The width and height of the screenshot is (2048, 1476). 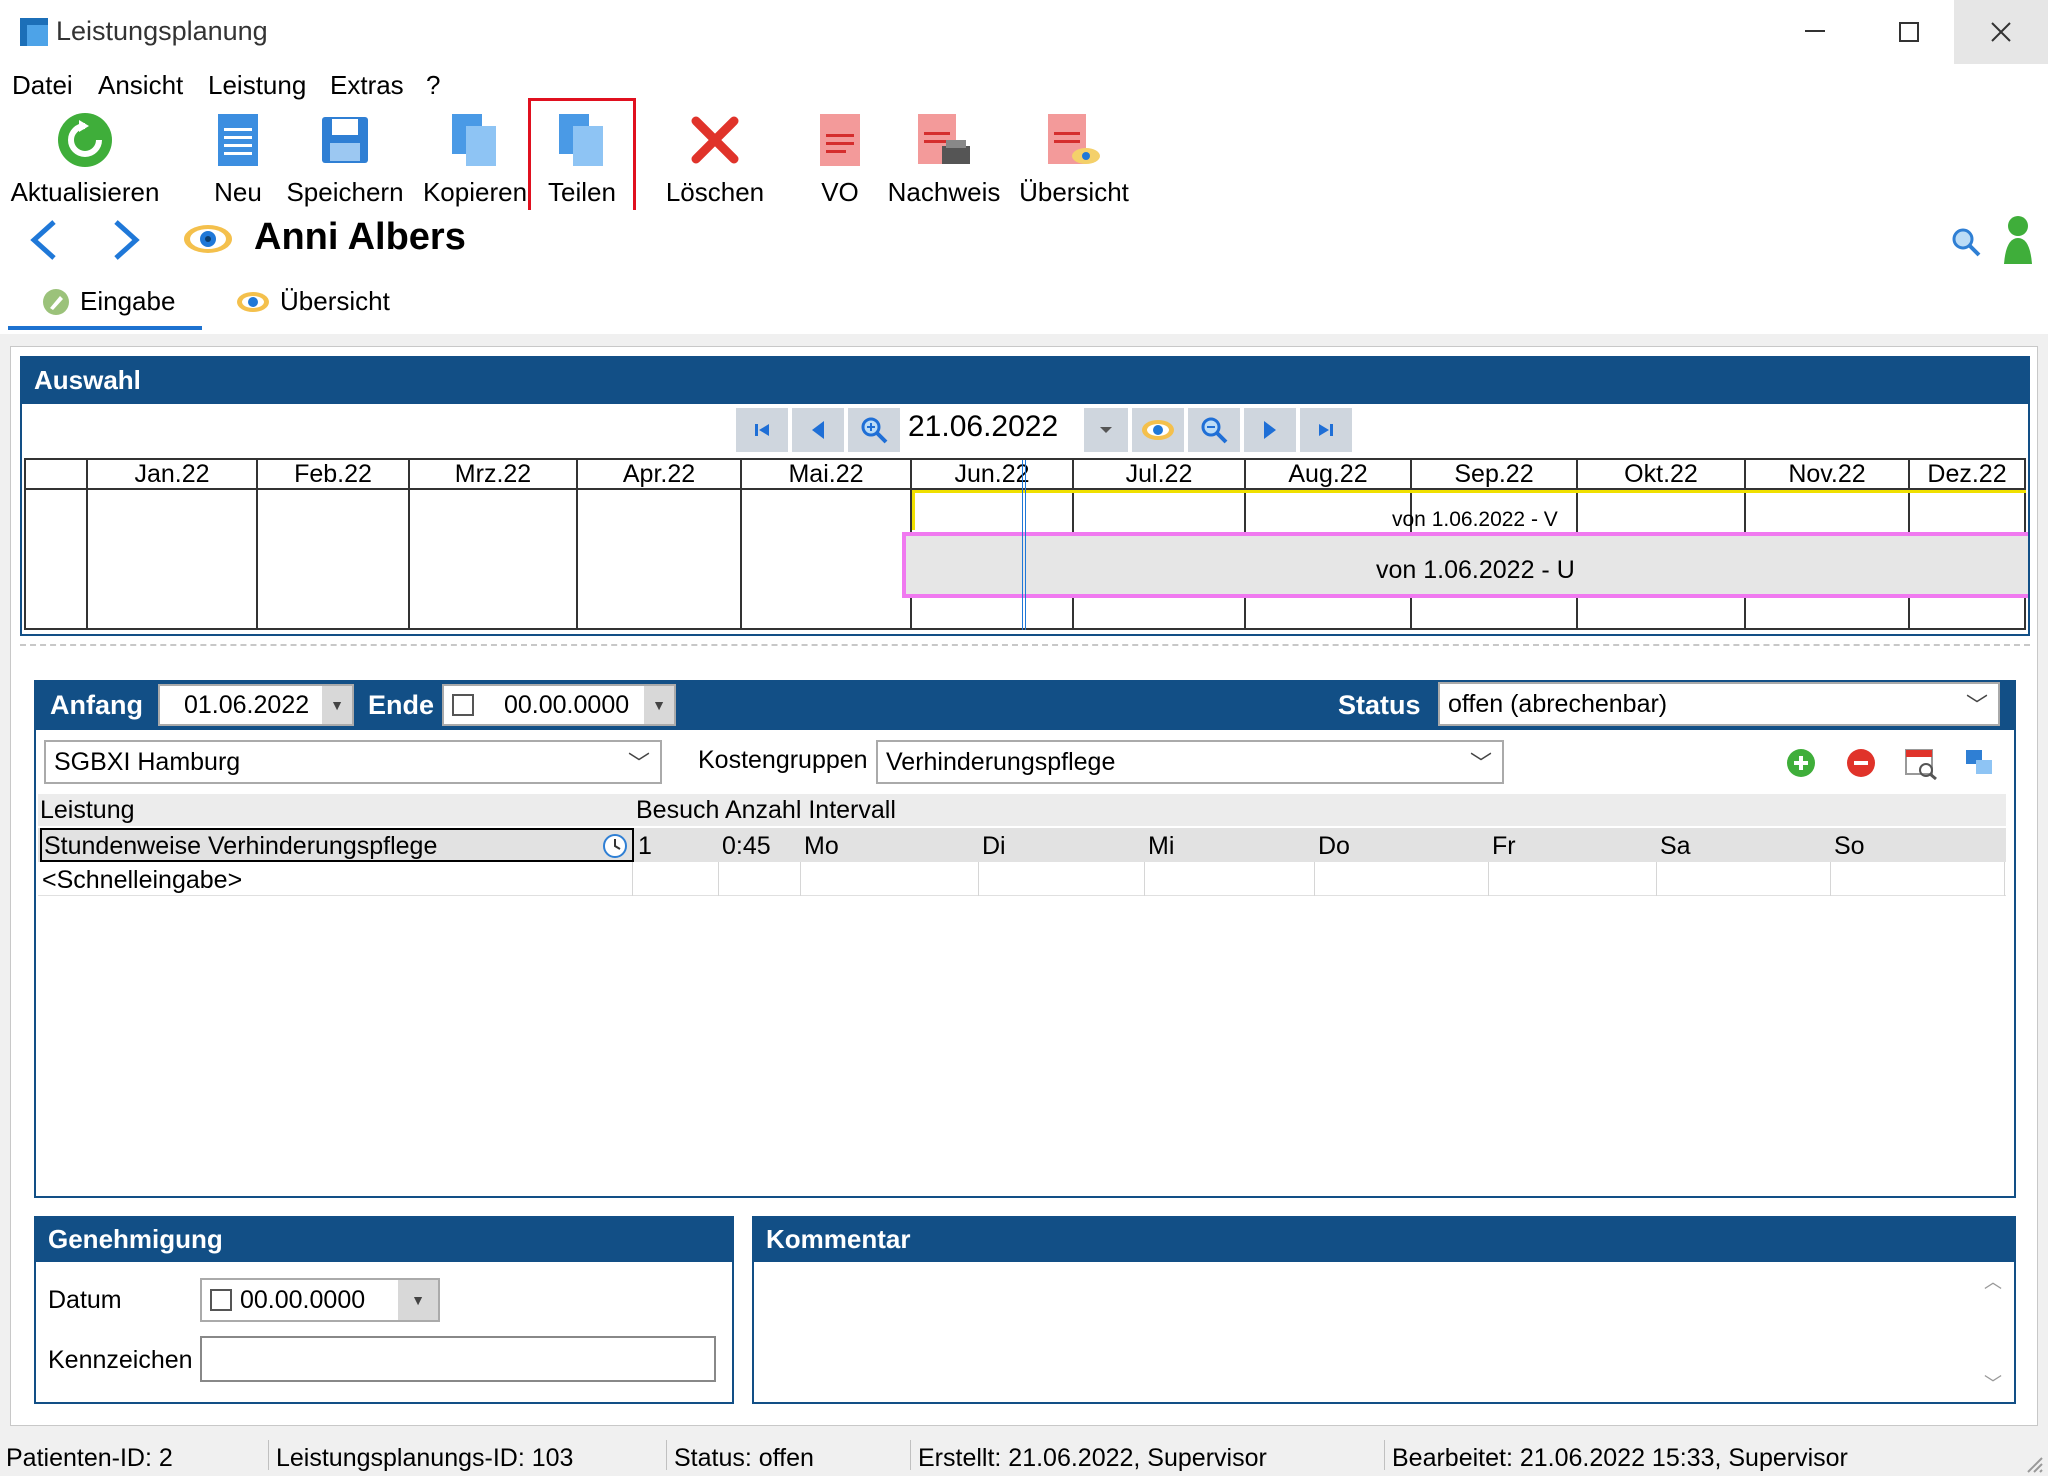 What do you see at coordinates (1993, 1281) in the screenshot?
I see `scroll-up-icon: ︿` at bounding box center [1993, 1281].